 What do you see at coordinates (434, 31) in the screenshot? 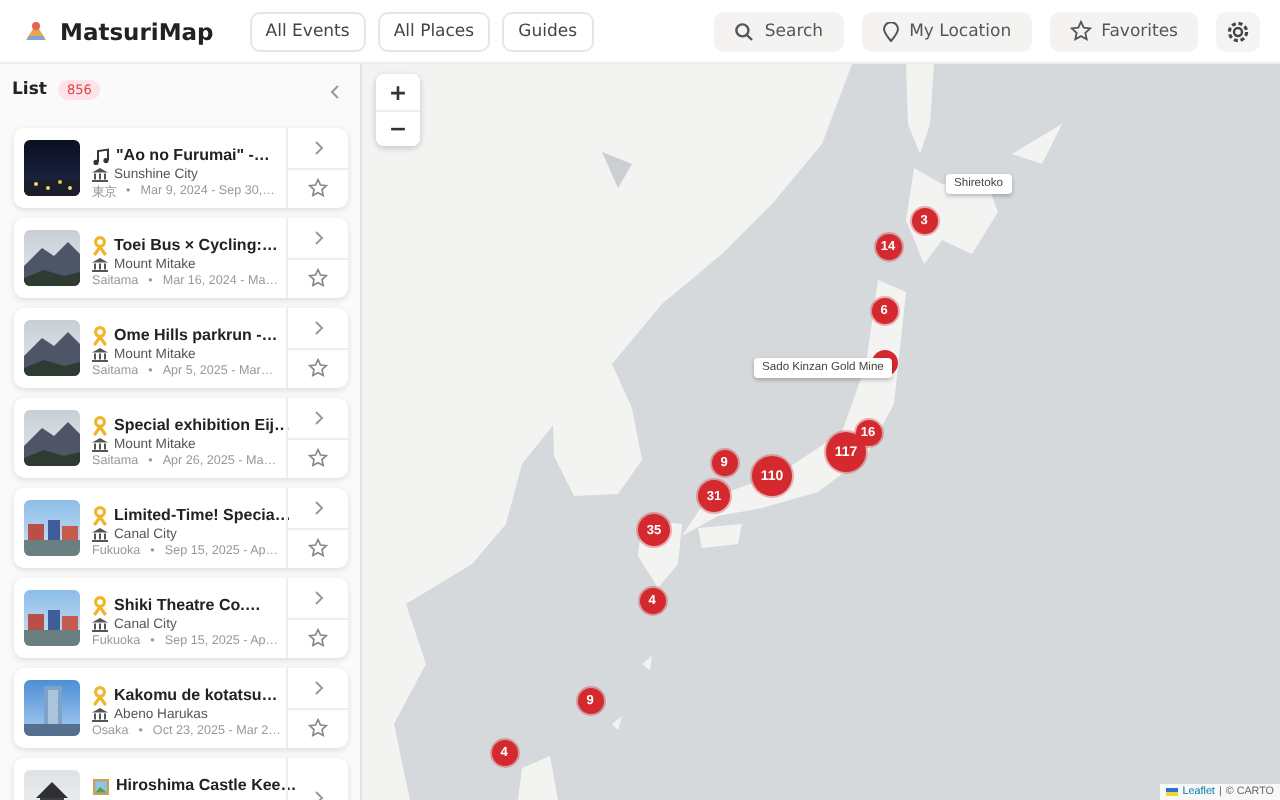
I see `nav-button: All Places` at bounding box center [434, 31].